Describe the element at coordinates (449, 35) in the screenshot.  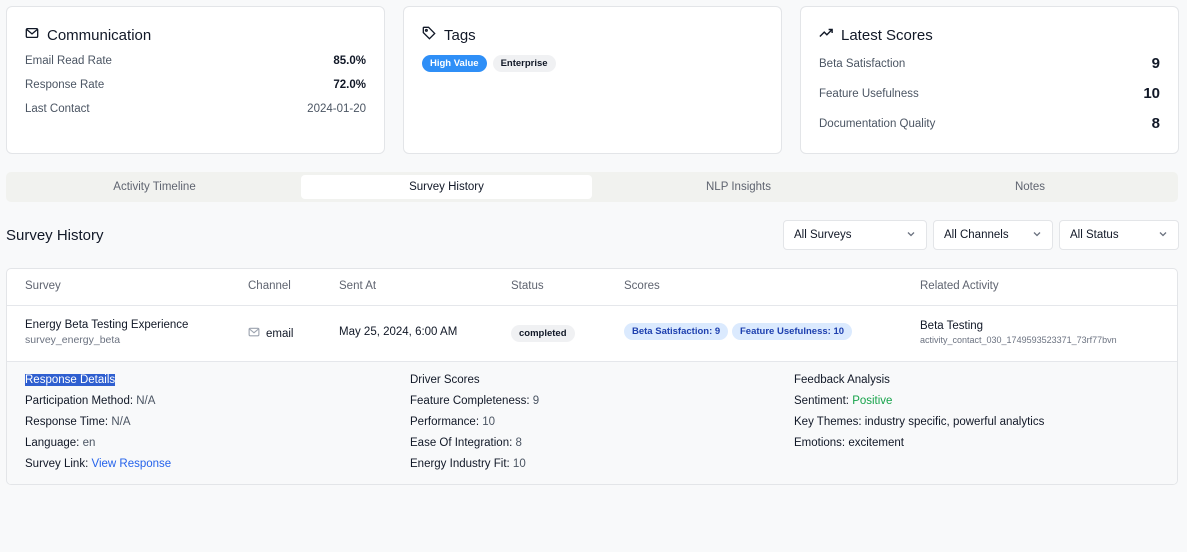
I see `tags-title: Tags` at that location.